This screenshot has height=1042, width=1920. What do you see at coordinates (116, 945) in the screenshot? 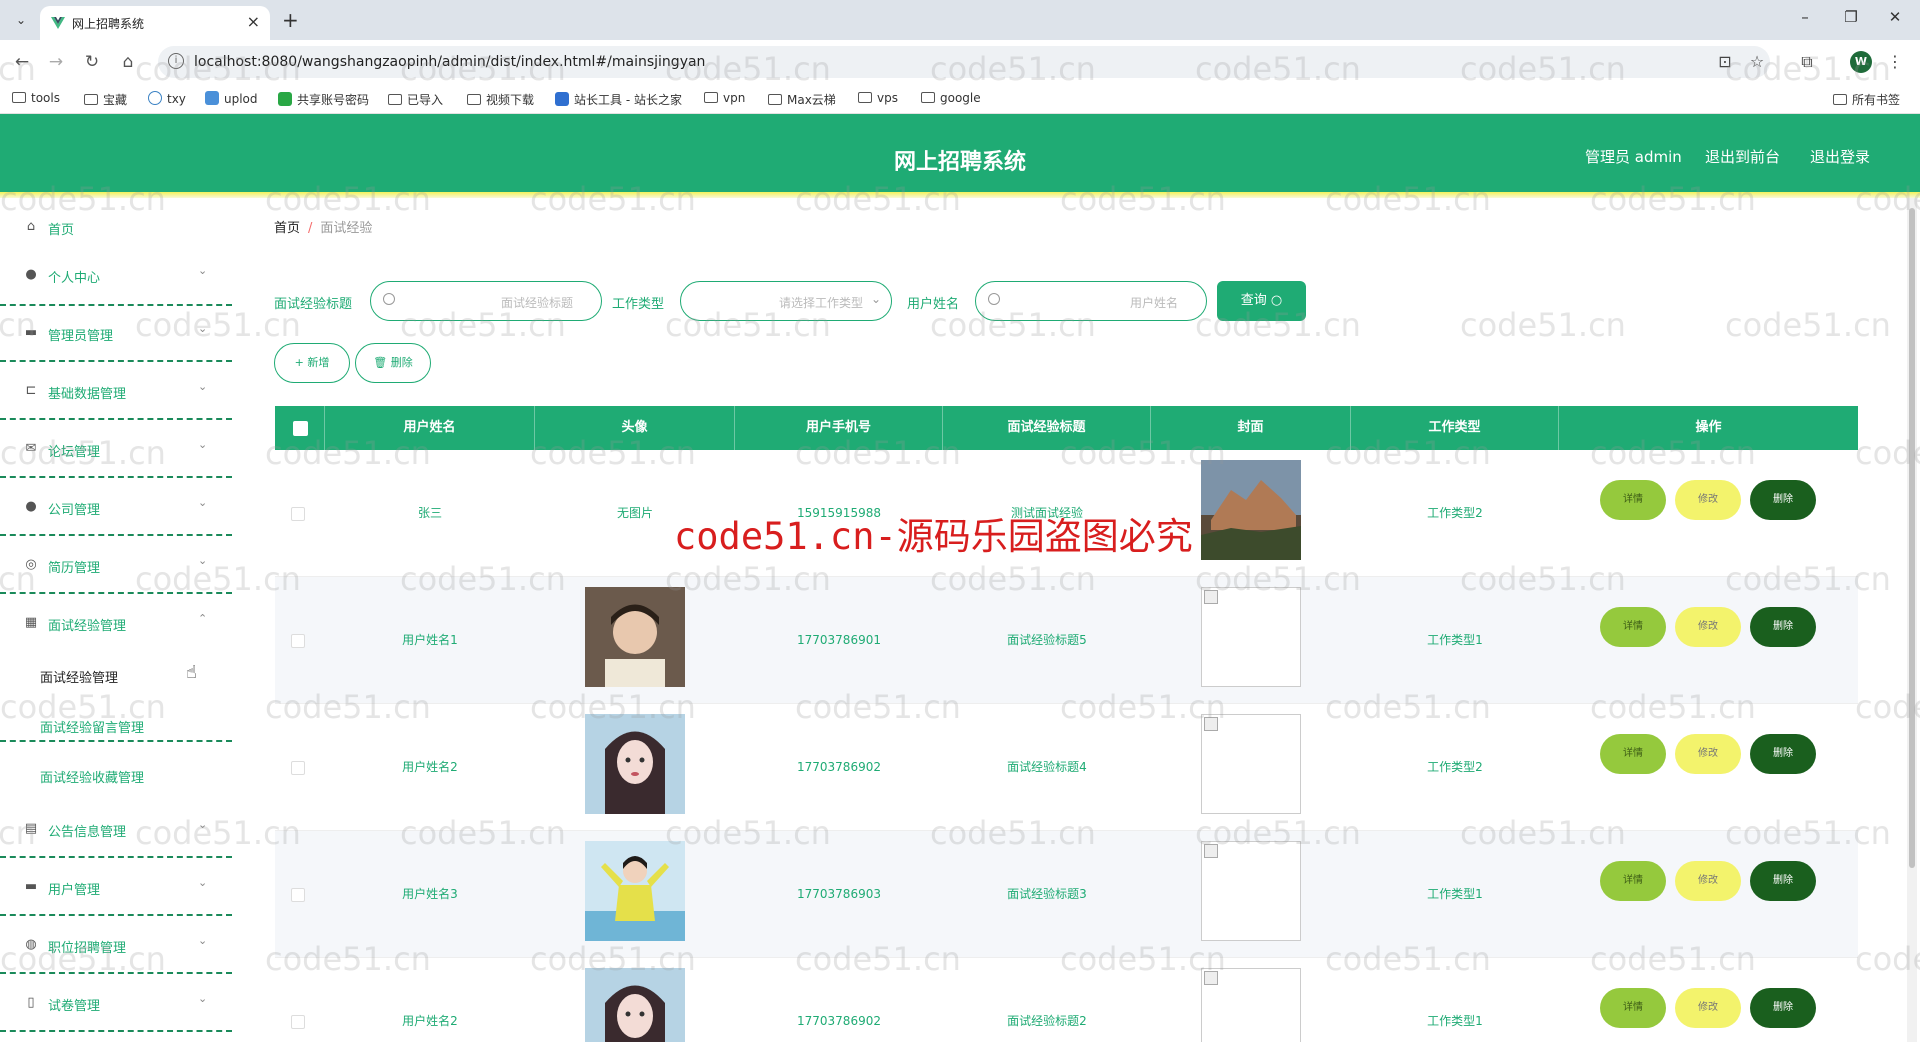
I see `sidebar-item-jobs: ◍ 职位招聘管理 ⌄` at bounding box center [116, 945].